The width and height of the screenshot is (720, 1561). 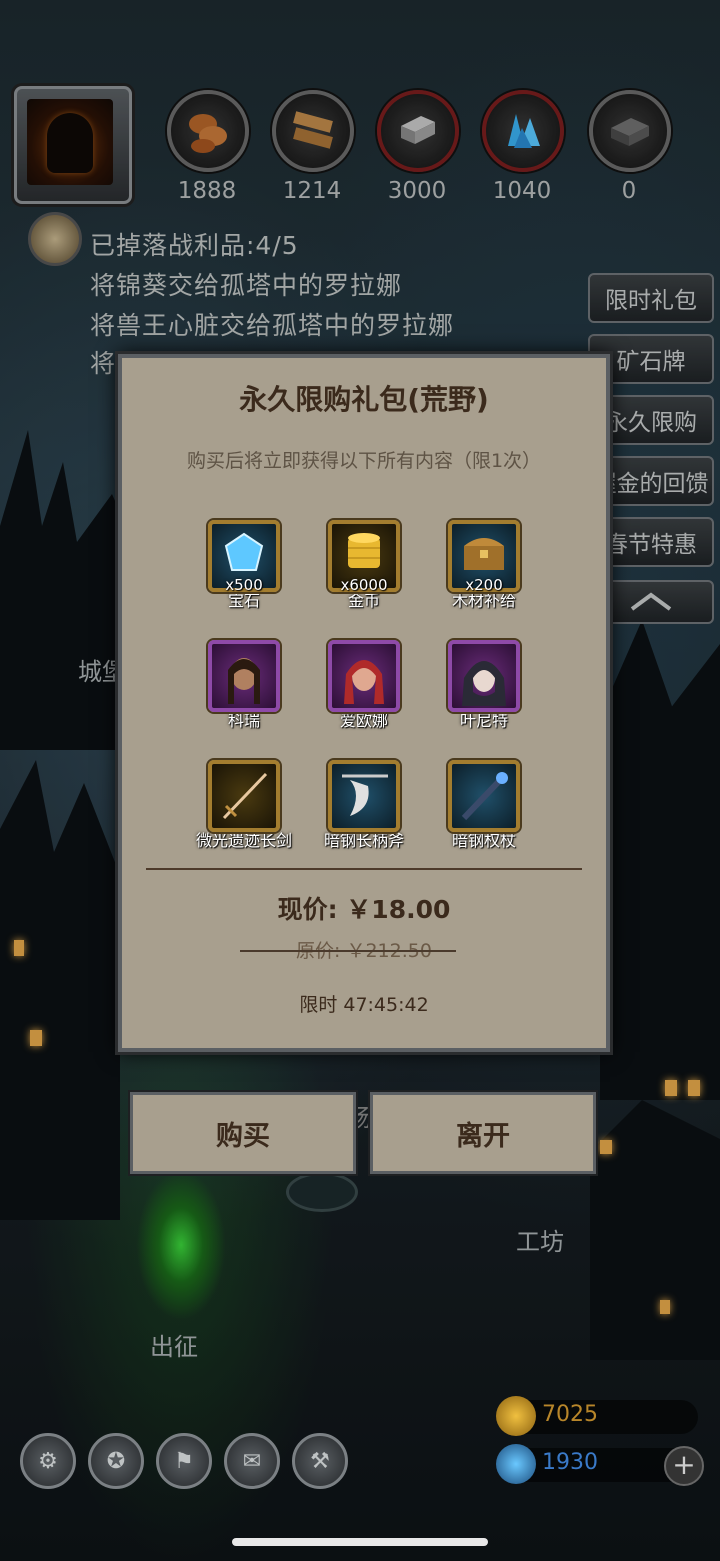 What do you see at coordinates (364, 796) in the screenshot?
I see `axe-icon` at bounding box center [364, 796].